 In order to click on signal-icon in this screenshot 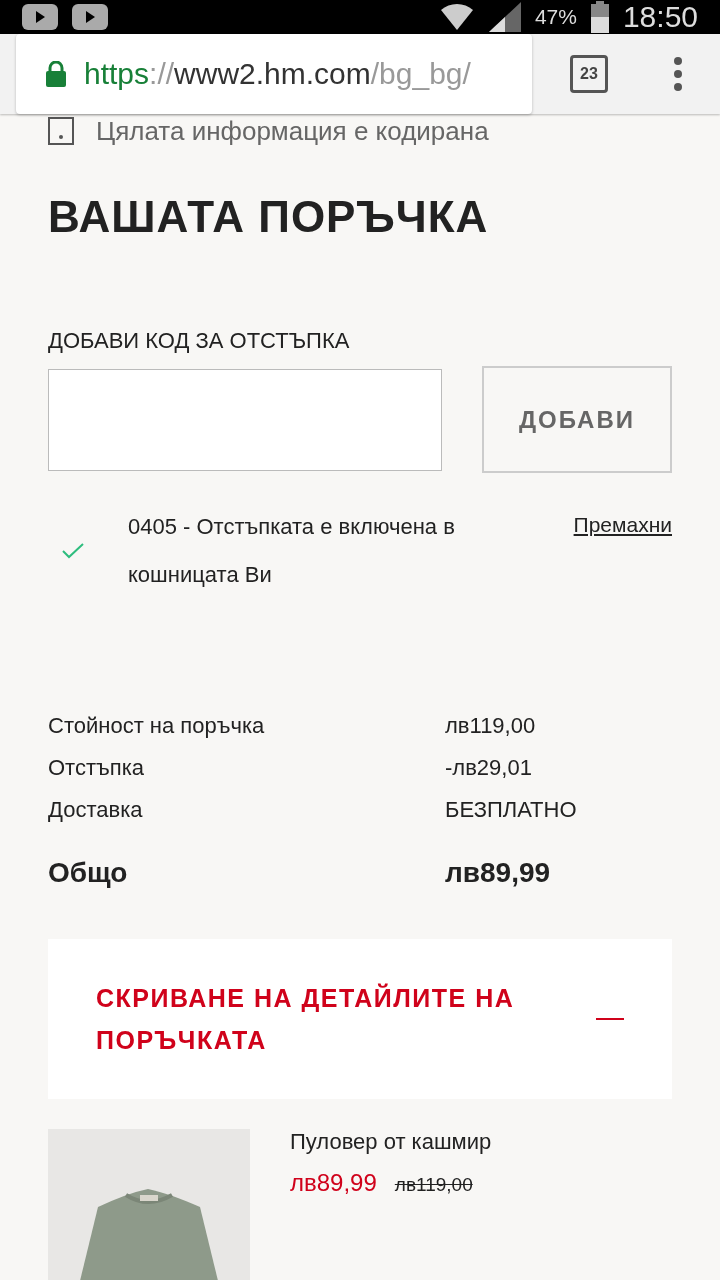, I will do `click(504, 17)`.